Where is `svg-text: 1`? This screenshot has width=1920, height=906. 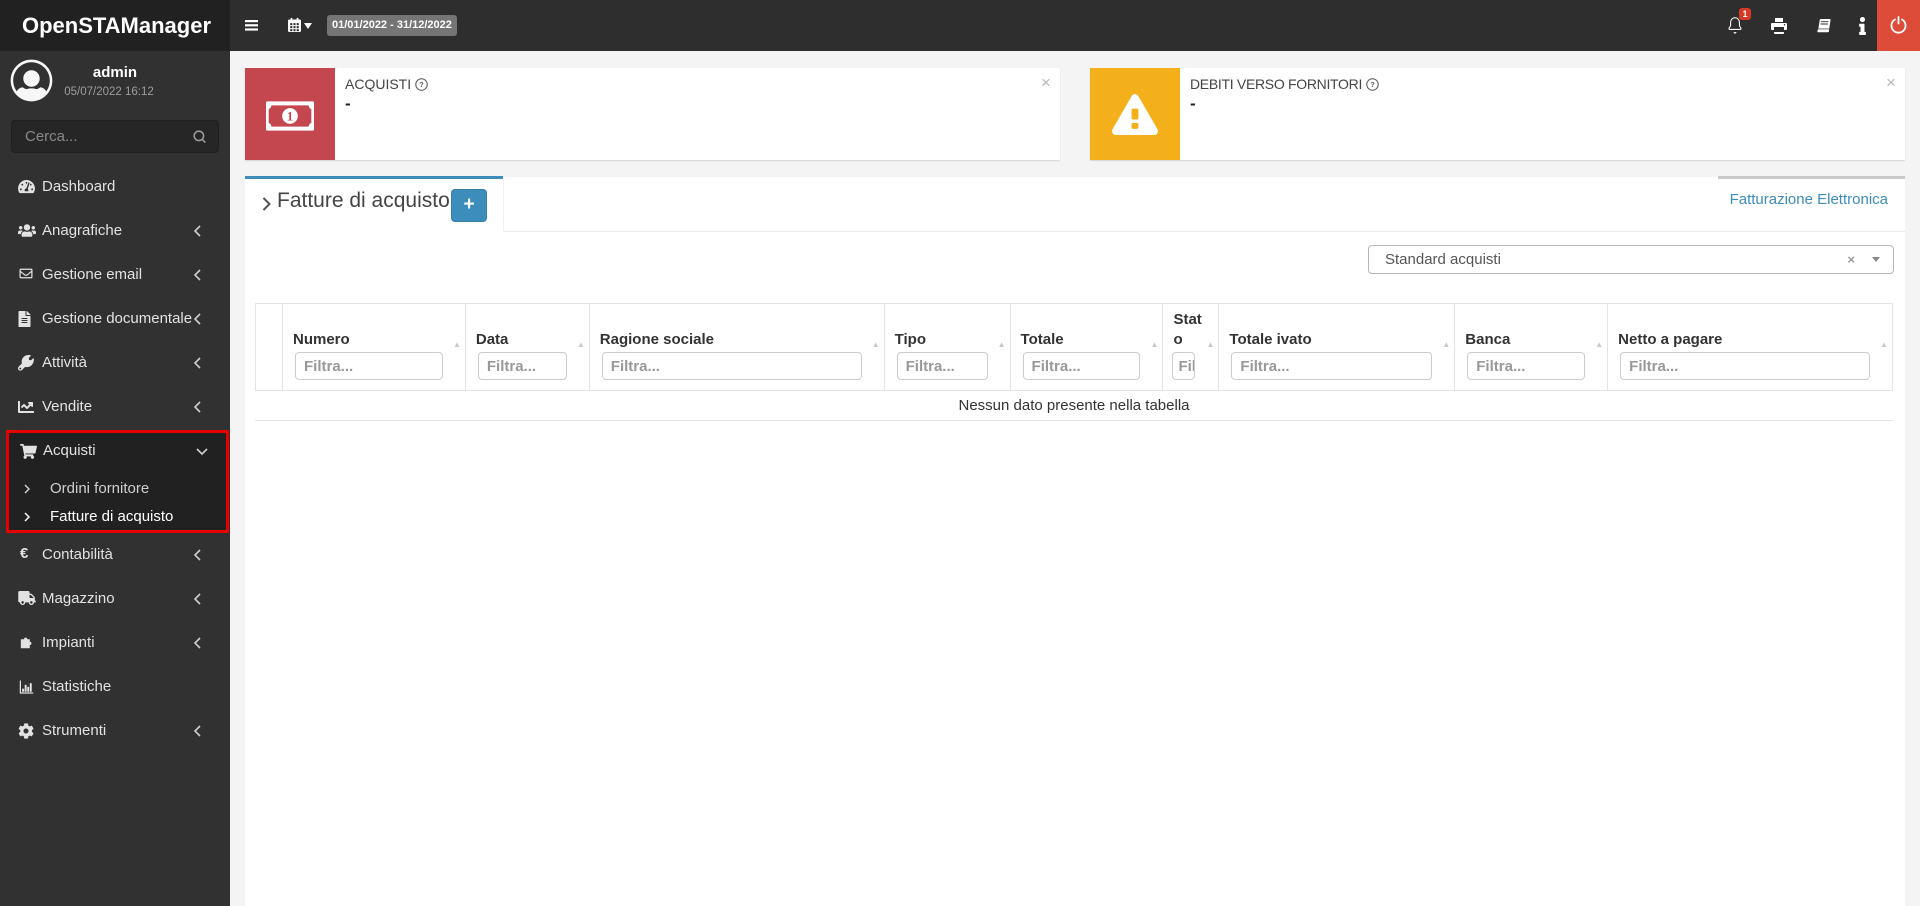
svg-text: 1 is located at coordinates (290, 116).